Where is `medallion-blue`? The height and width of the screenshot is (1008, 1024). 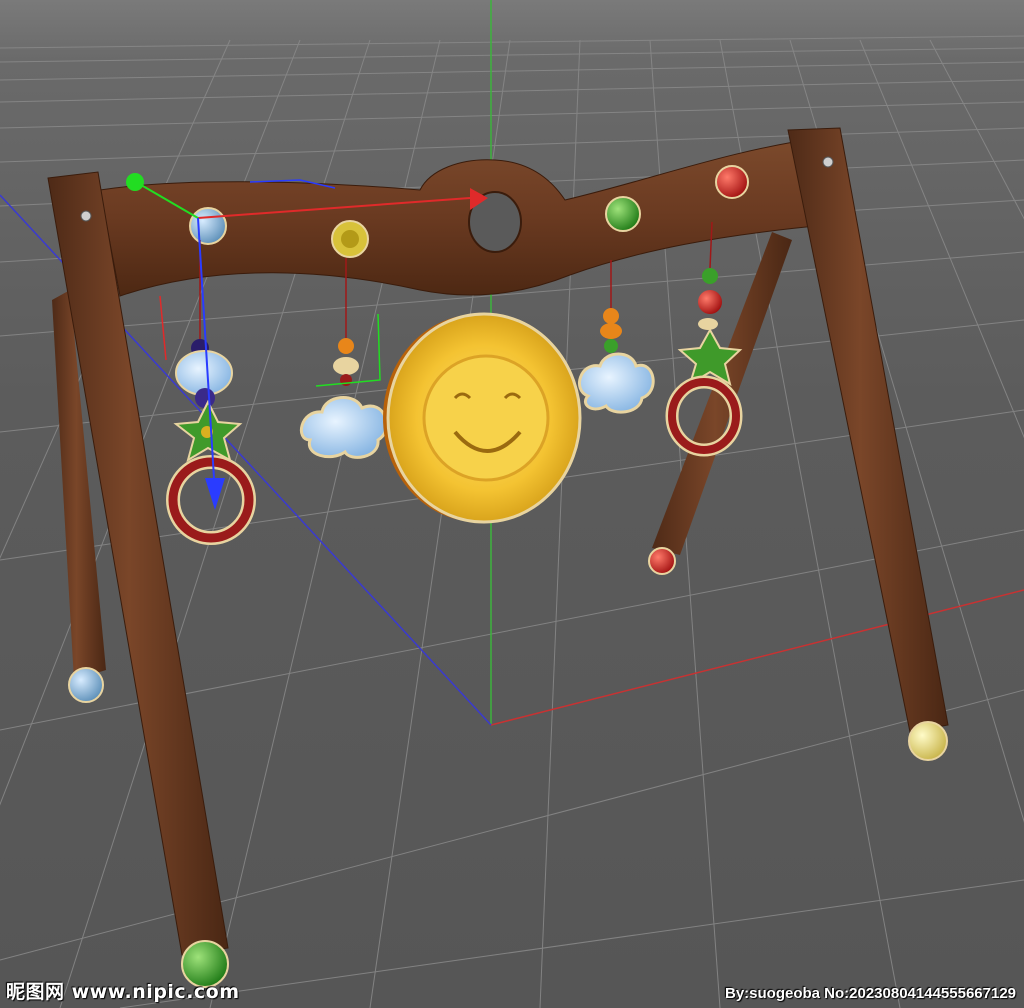 medallion-blue is located at coordinates (208, 226).